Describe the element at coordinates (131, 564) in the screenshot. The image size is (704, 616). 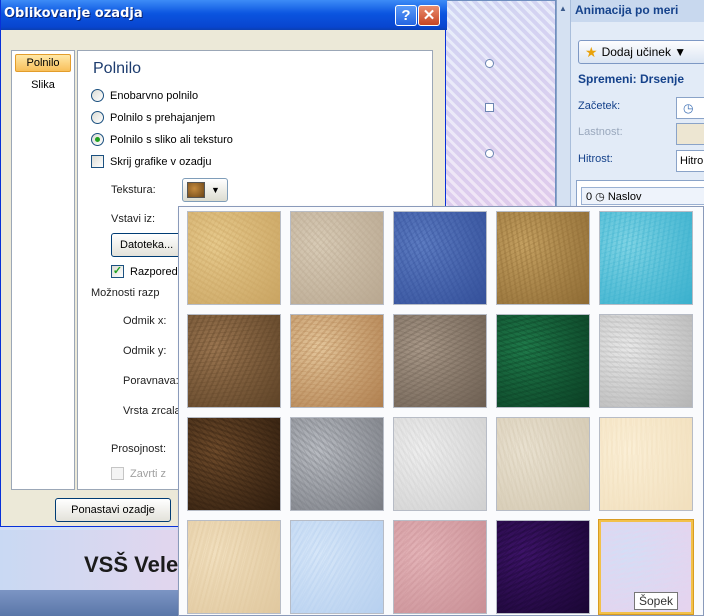
I see `slide-title: VSŠ Vele` at that location.